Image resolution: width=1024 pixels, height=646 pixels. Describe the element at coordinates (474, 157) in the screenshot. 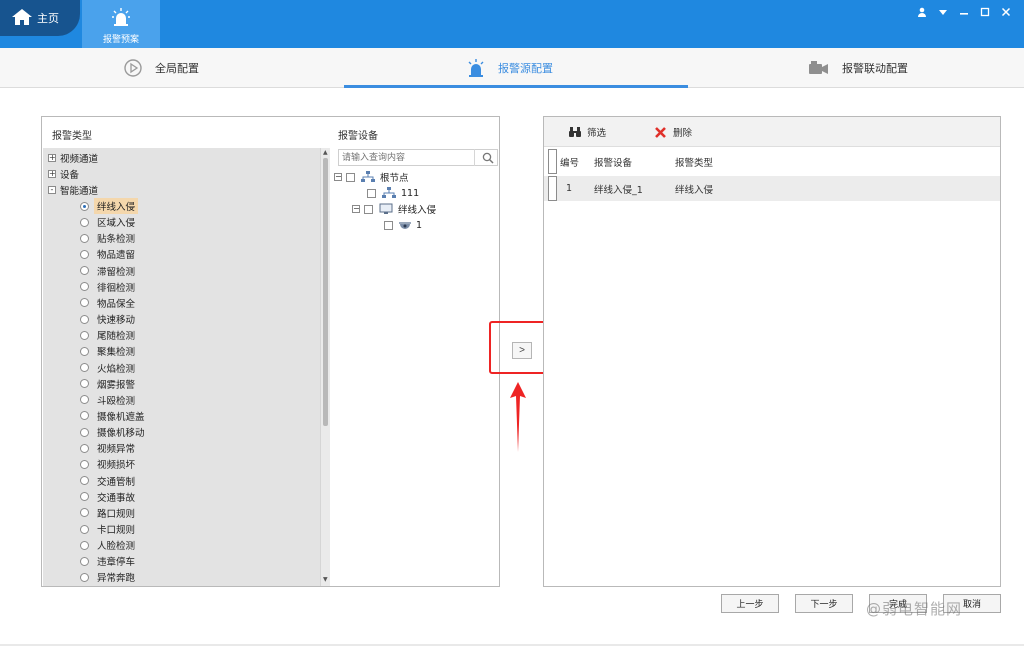

I see `search-separator` at that location.